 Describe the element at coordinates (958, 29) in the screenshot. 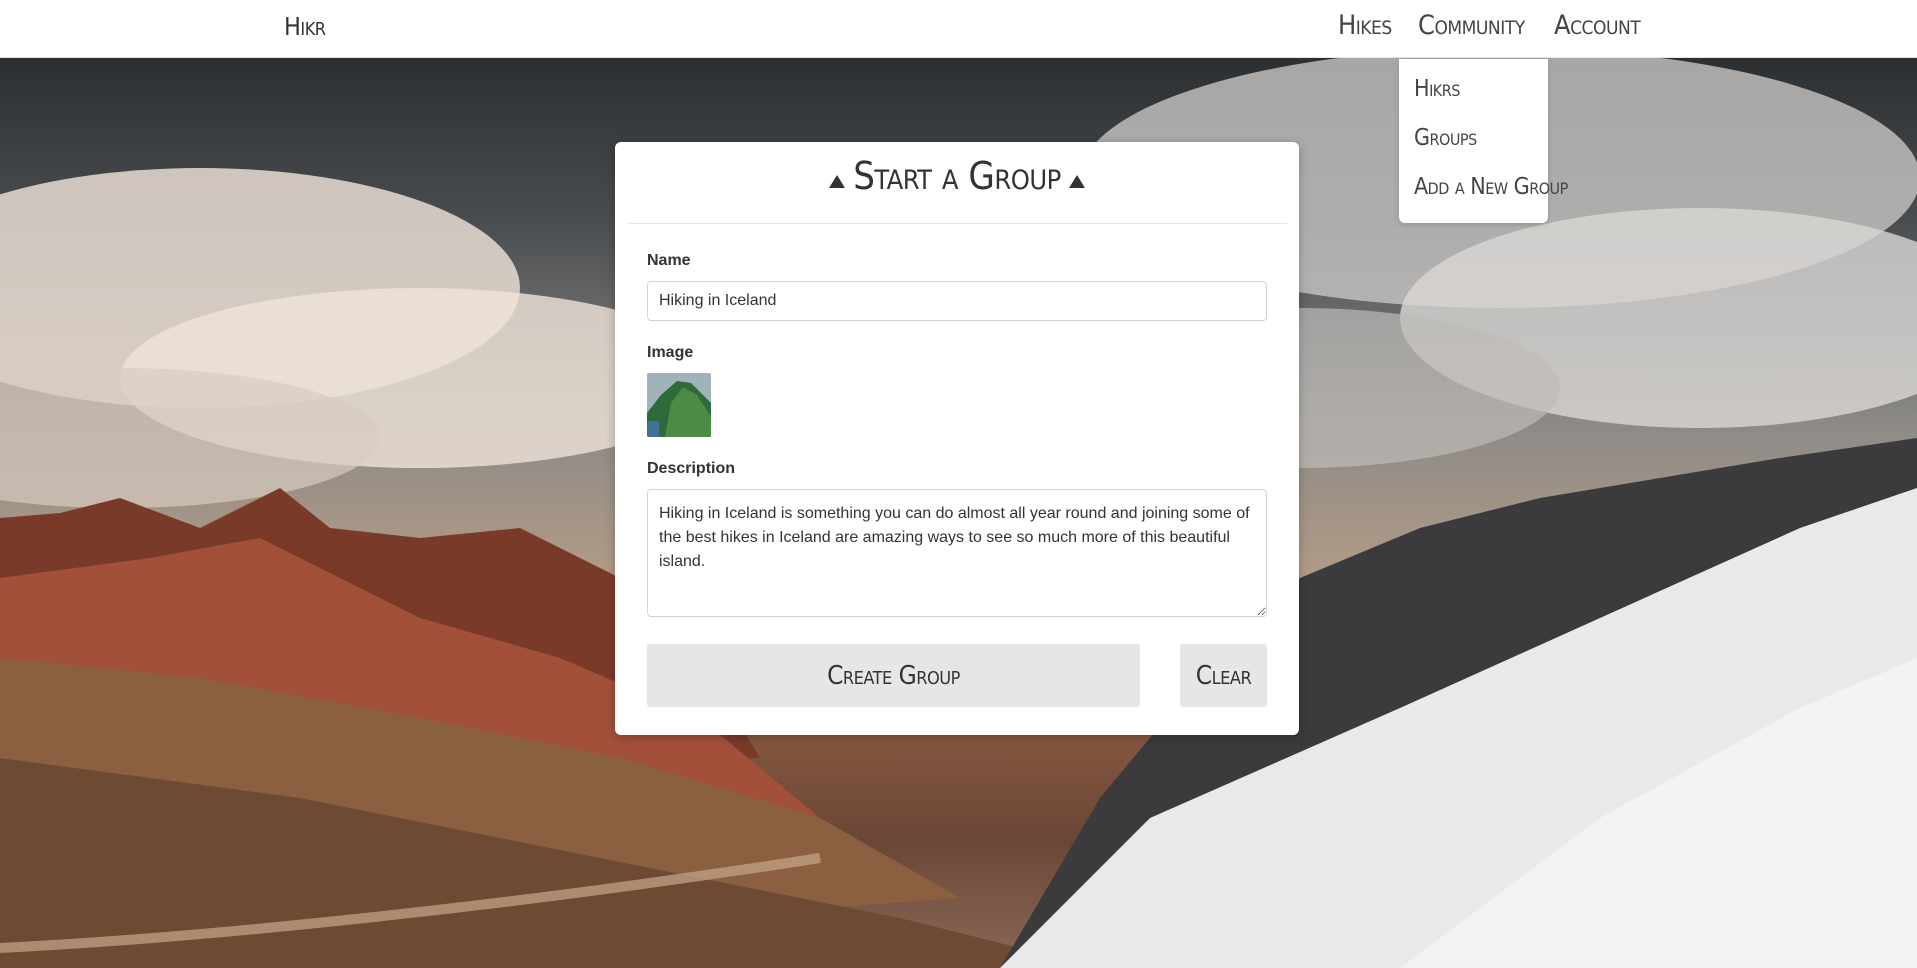

I see `top-navbar: Hikr Hikes Community Account` at that location.